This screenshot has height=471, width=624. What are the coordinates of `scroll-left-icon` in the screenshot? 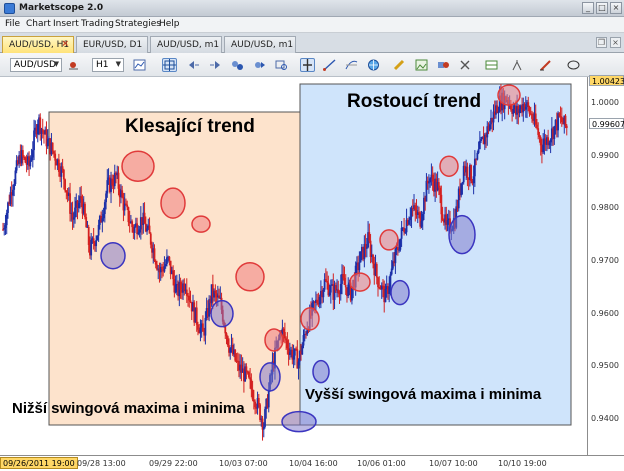 It's located at (237, 65).